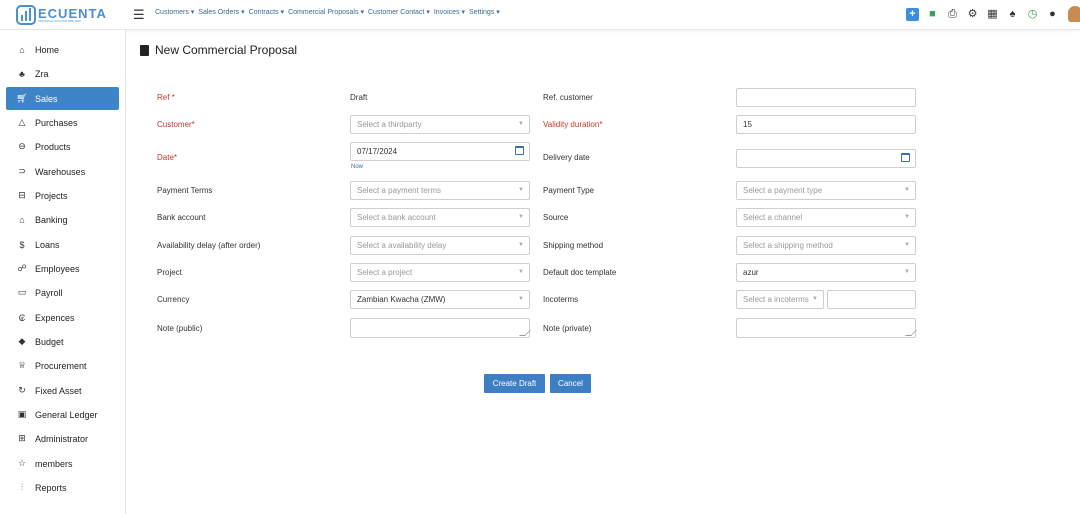 The height and width of the screenshot is (514, 1080). I want to click on cart-icon: 🛒︎, so click(22, 98).